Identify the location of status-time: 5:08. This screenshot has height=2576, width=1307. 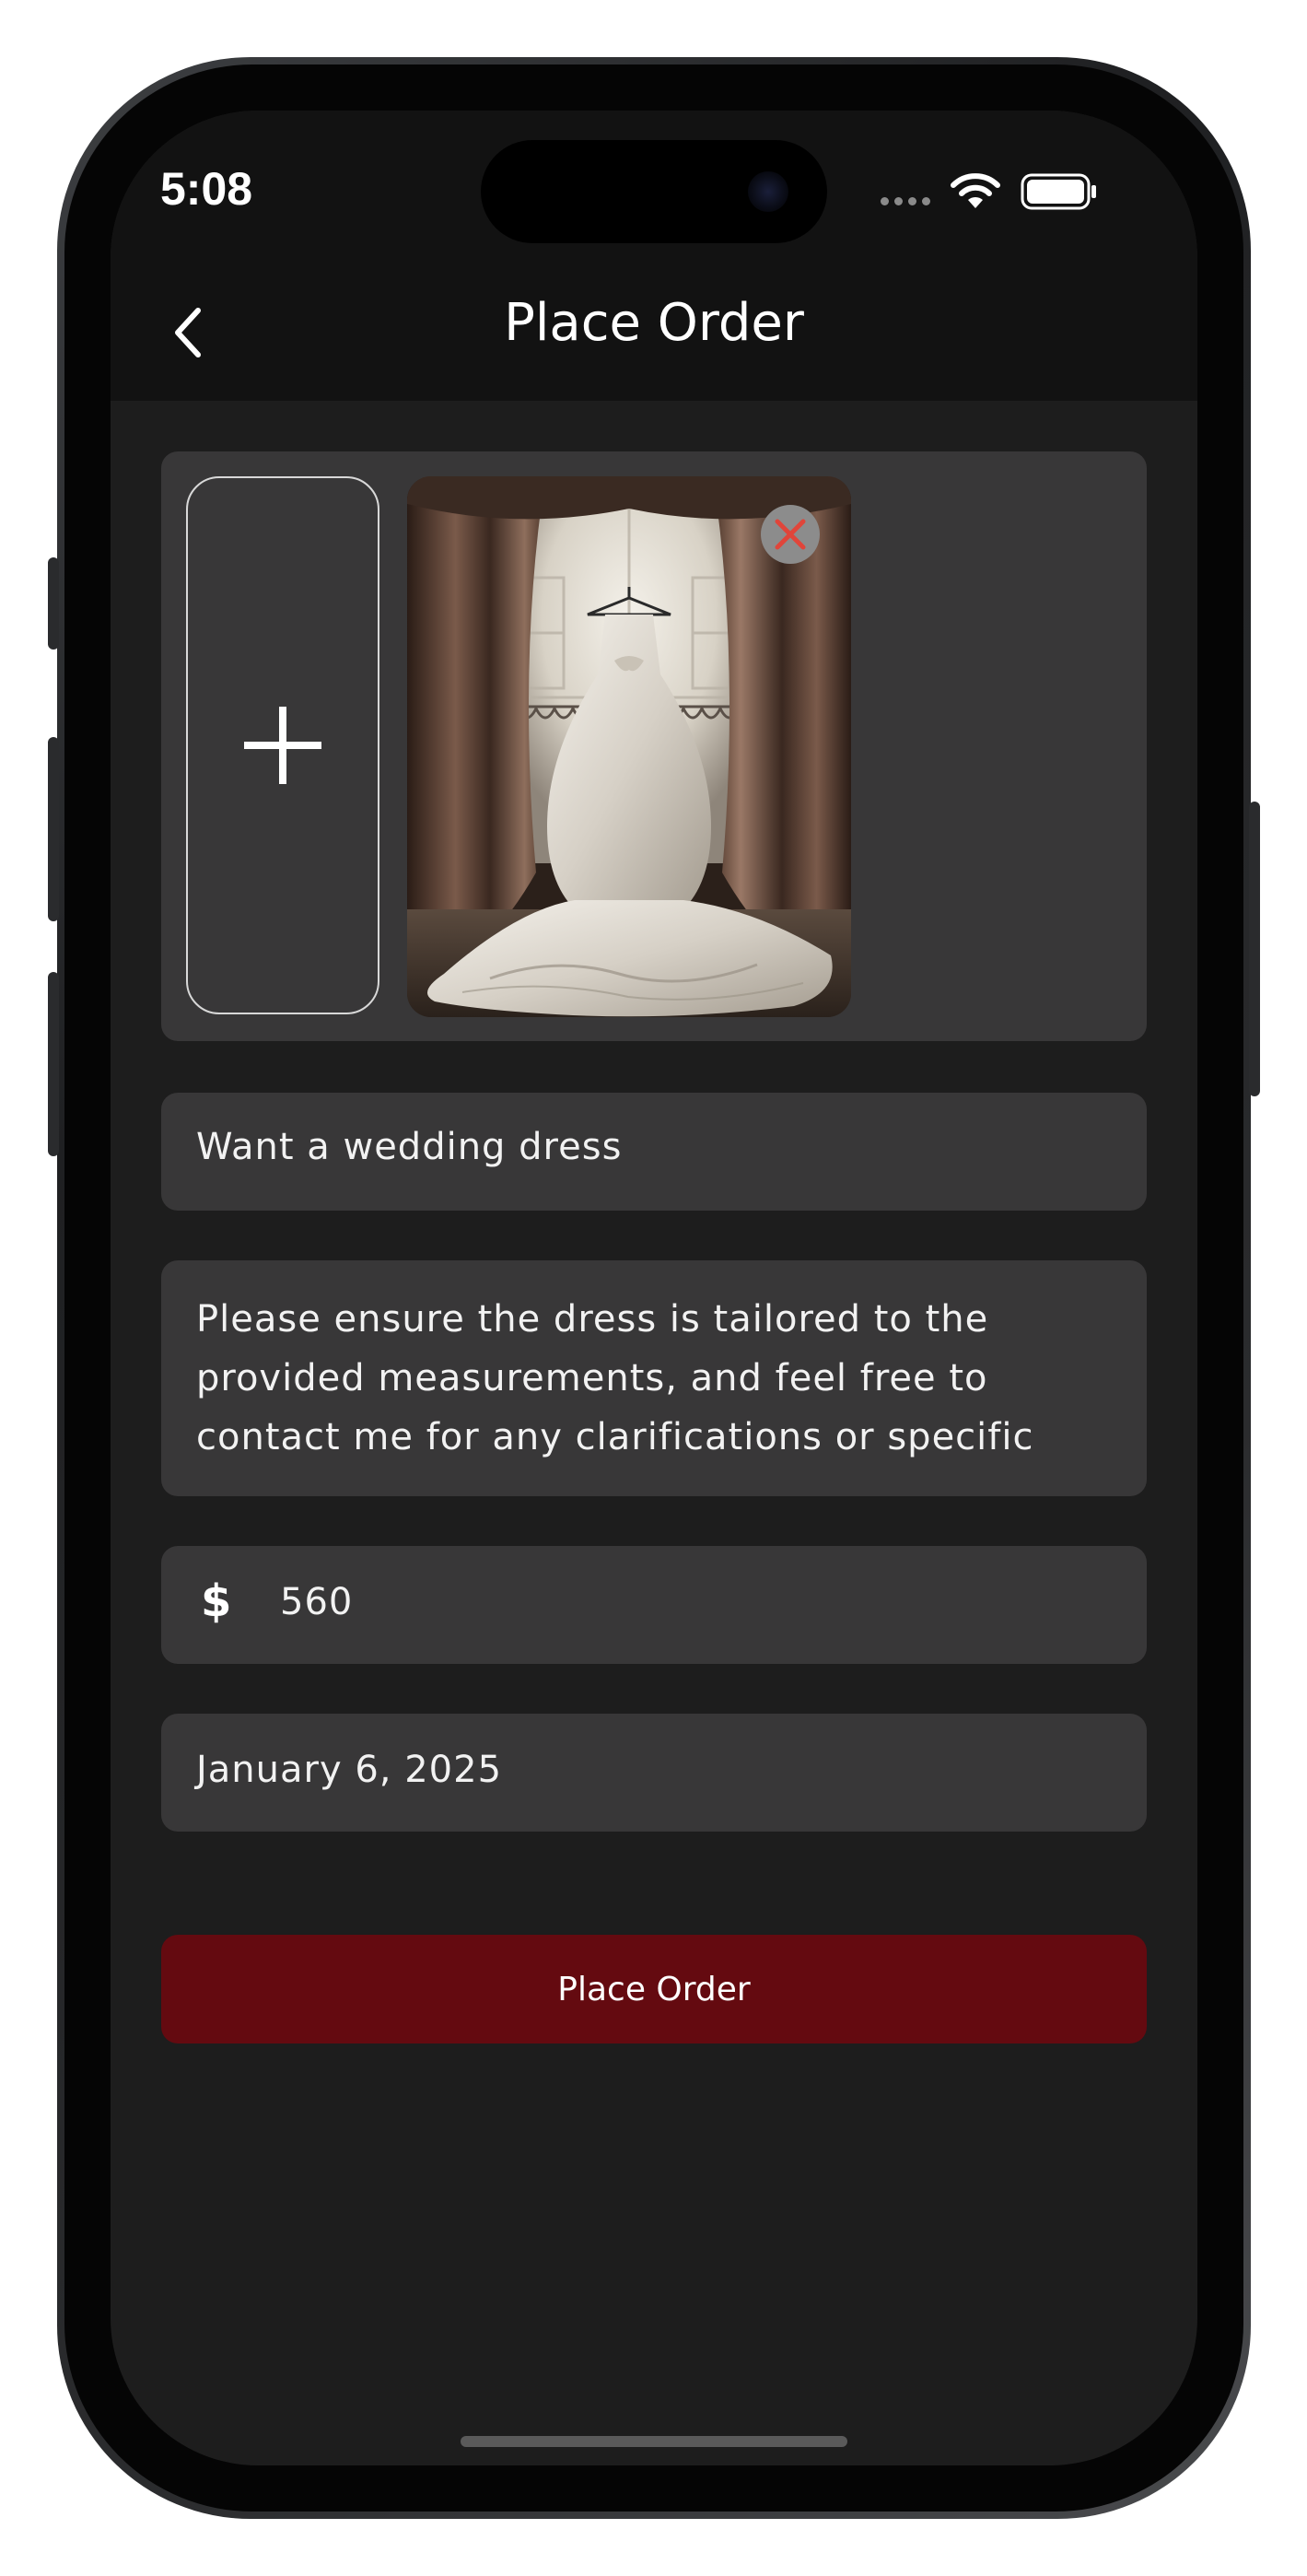
(206, 189).